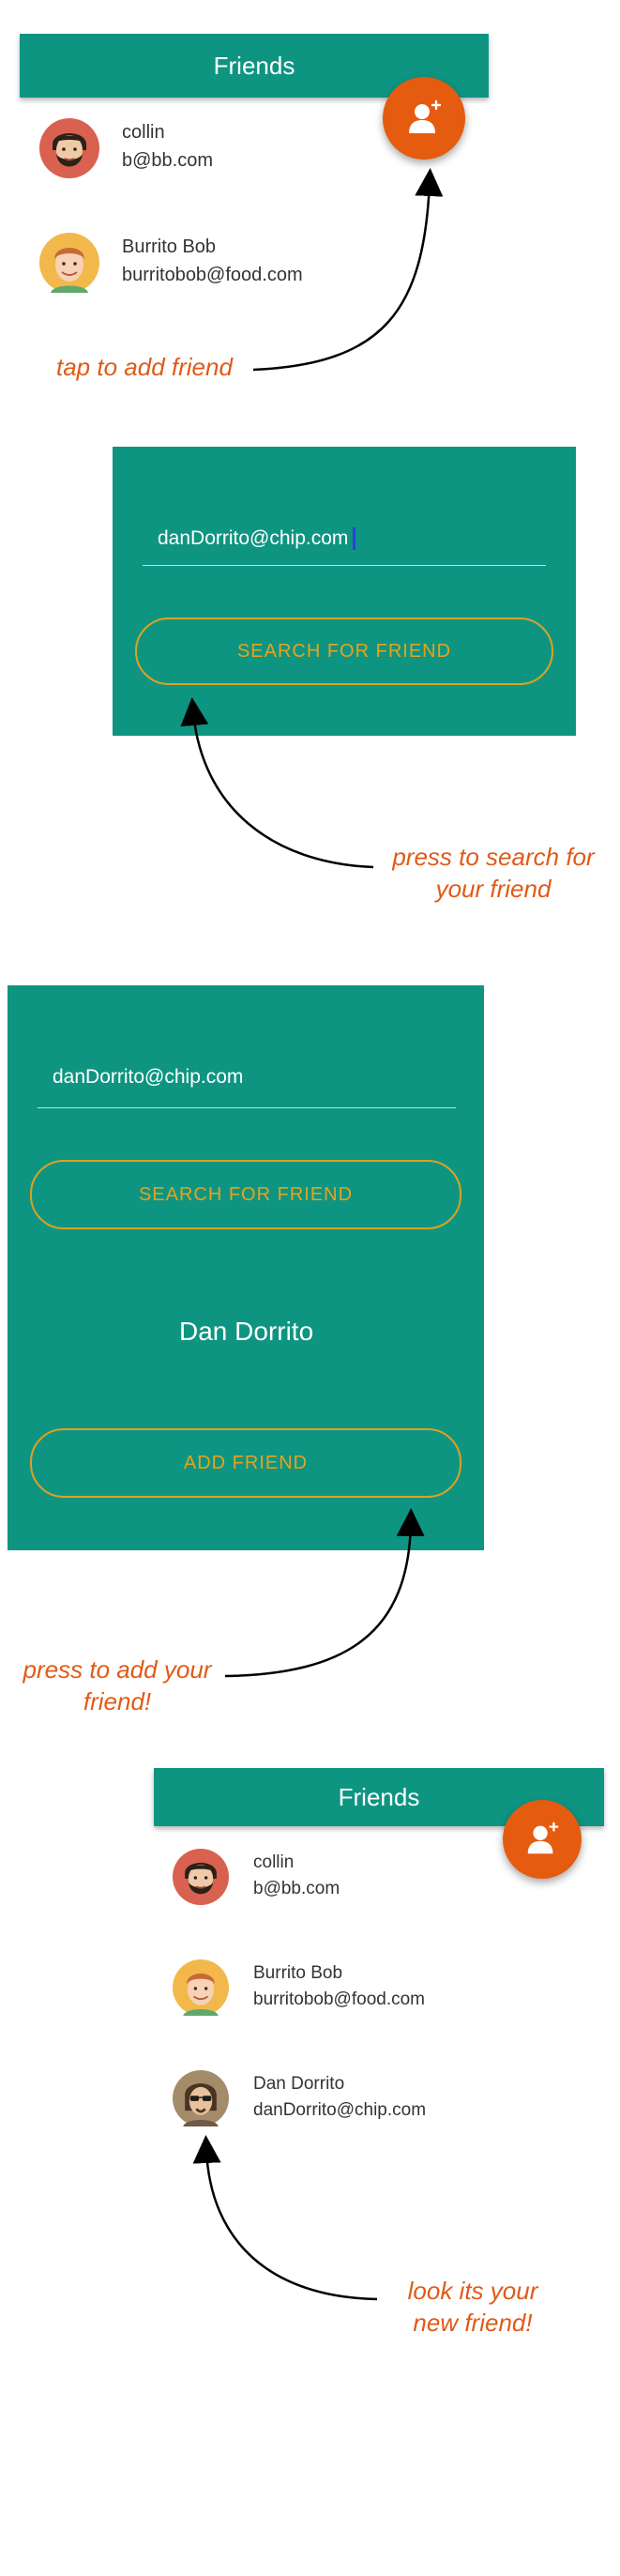  Describe the element at coordinates (277, 783) in the screenshot. I see `arrow-to-search-button` at that location.